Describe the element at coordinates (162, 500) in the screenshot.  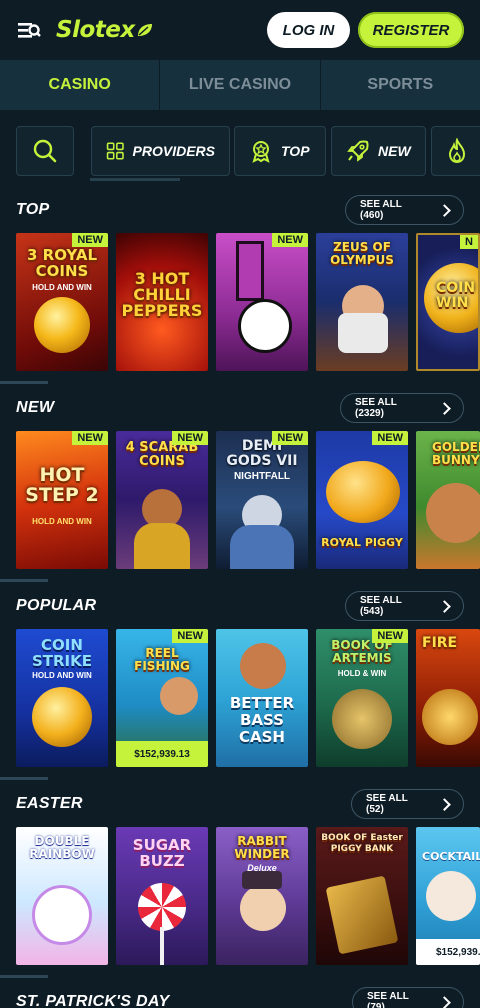
I see `game-tile-4-scarab-coins: 4 SCARAB COINS NEW` at that location.